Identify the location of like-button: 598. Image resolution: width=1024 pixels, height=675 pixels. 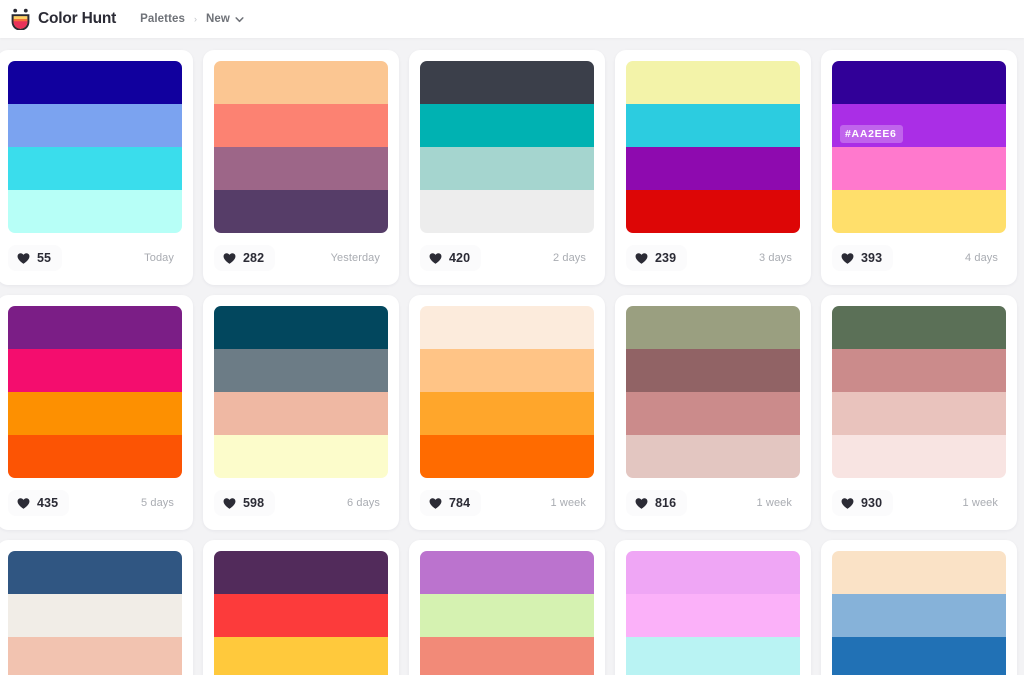
(245, 503).